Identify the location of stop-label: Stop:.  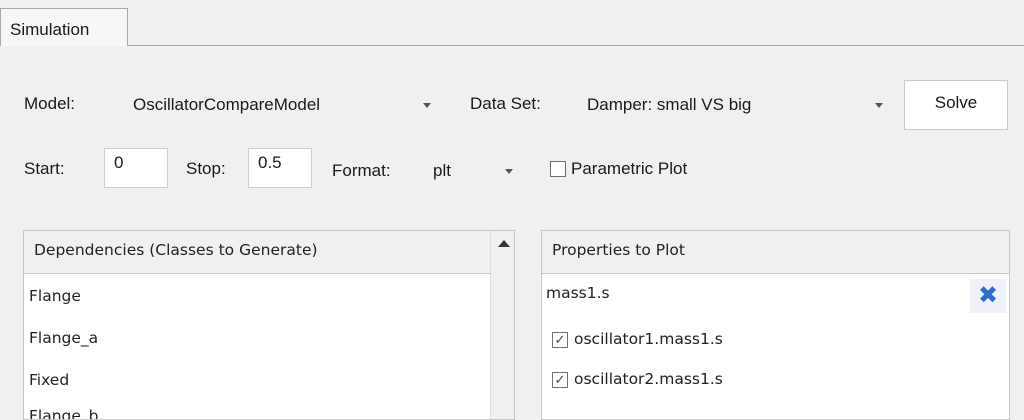
(206, 168).